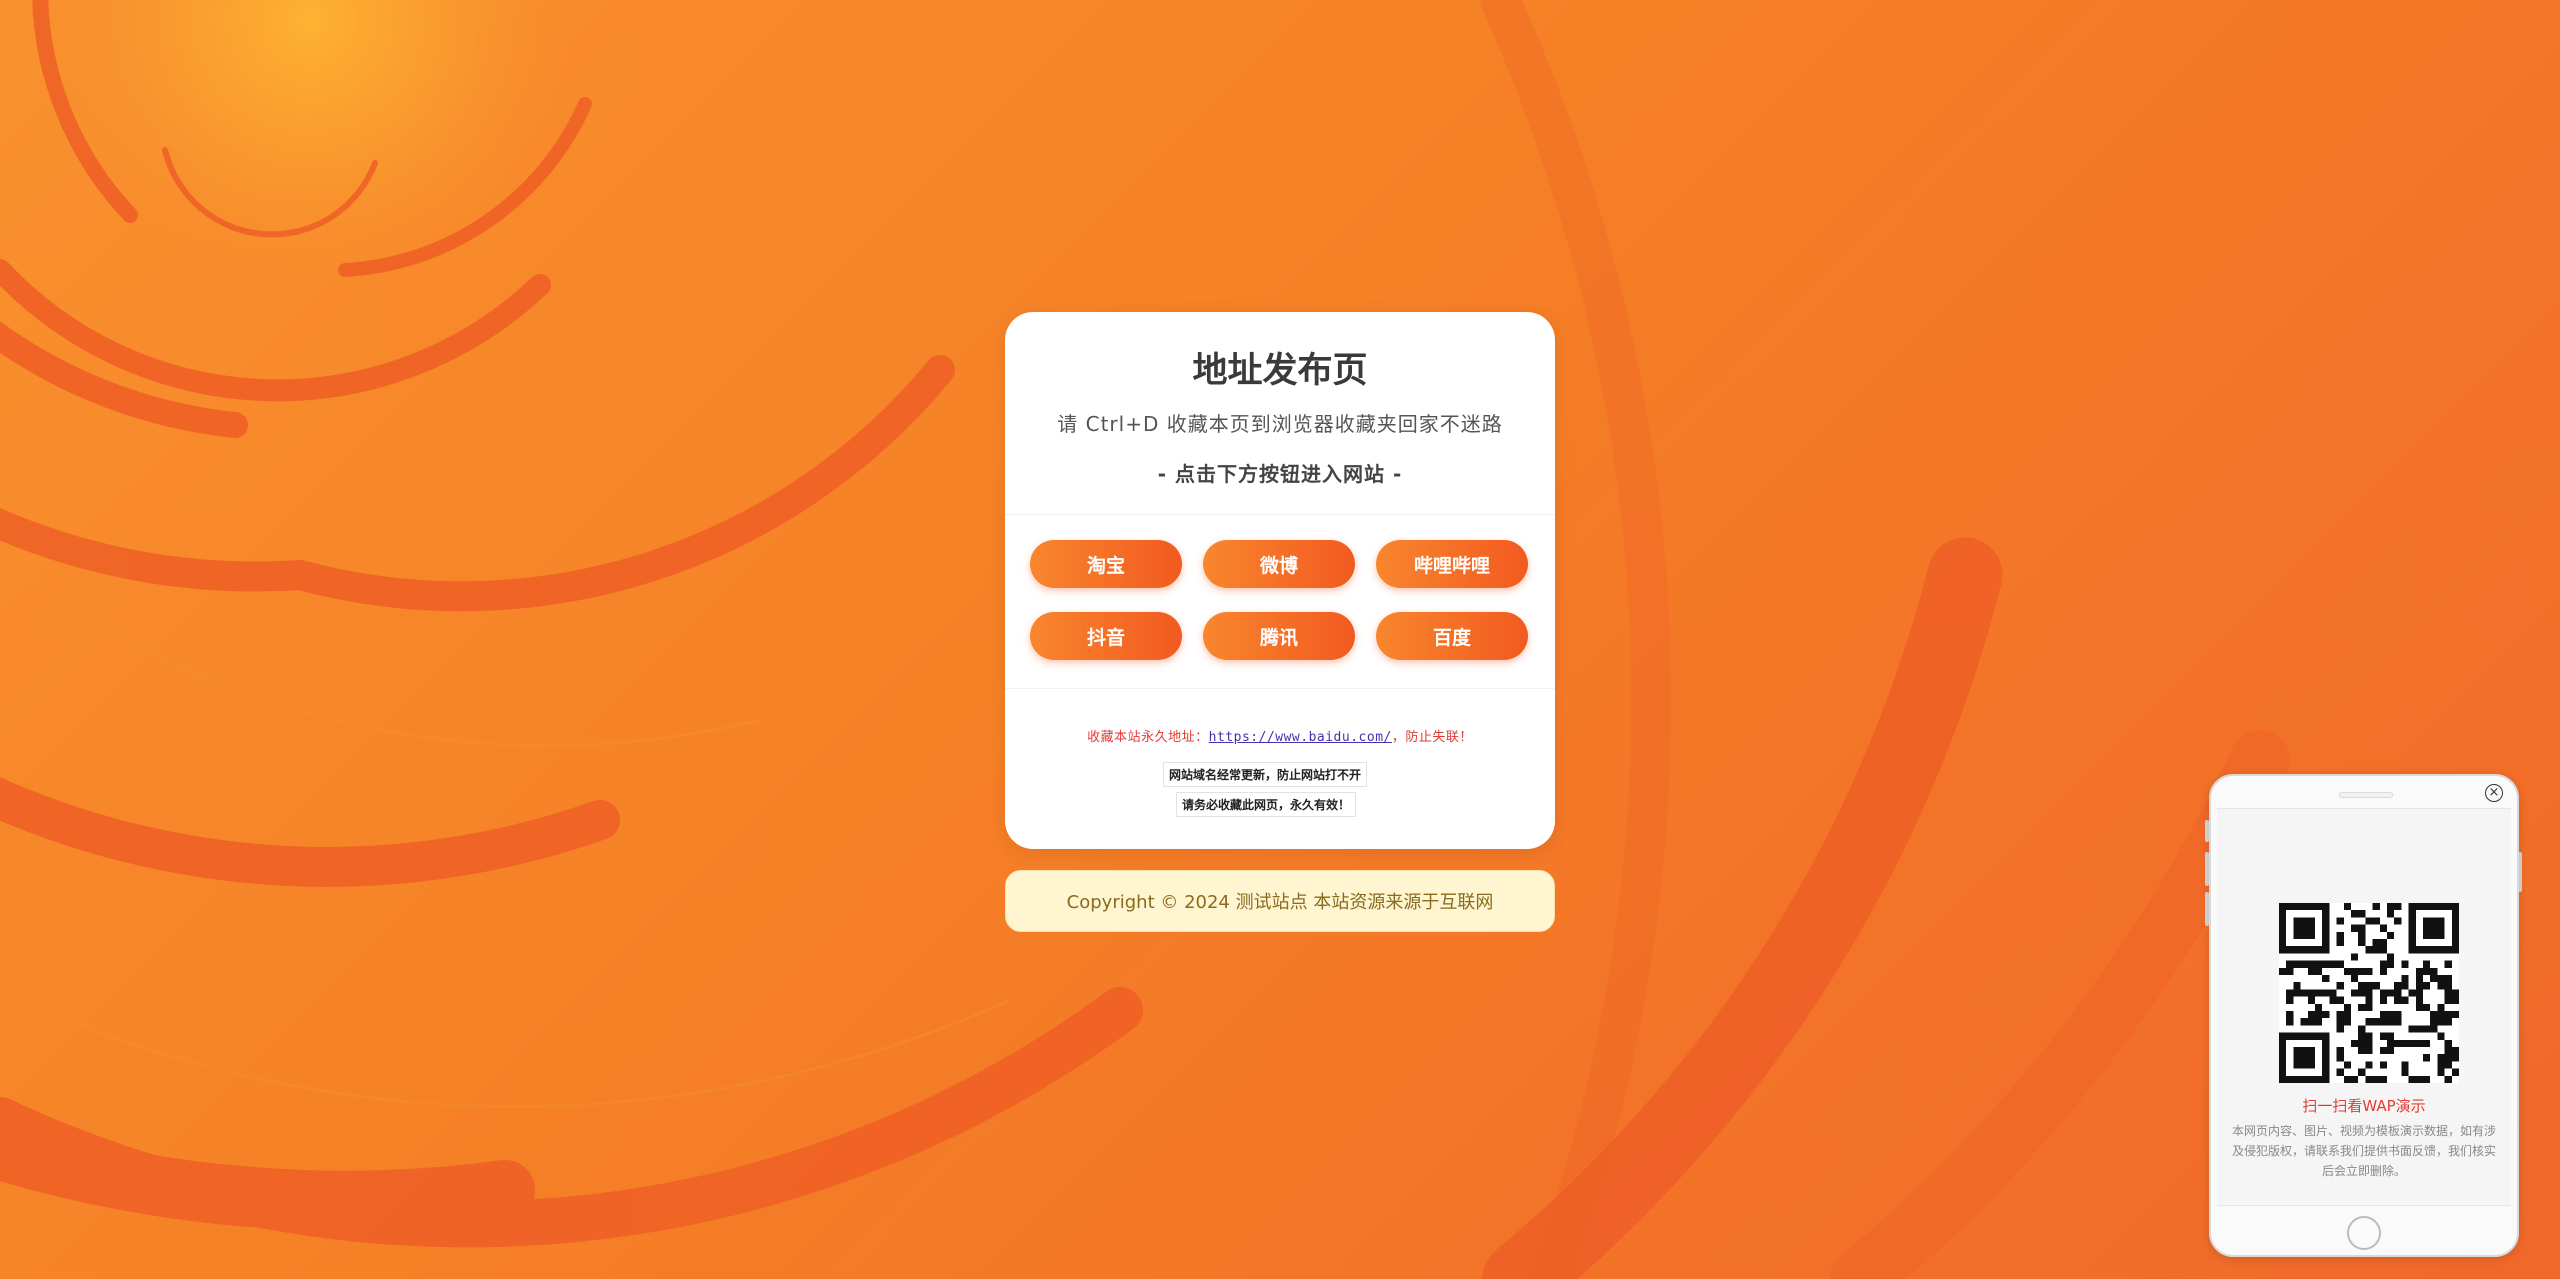 This screenshot has width=2560, height=1279. Describe the element at coordinates (1148, 737) in the screenshot. I see `notice-prefix: 收藏本站永久地址：` at that location.